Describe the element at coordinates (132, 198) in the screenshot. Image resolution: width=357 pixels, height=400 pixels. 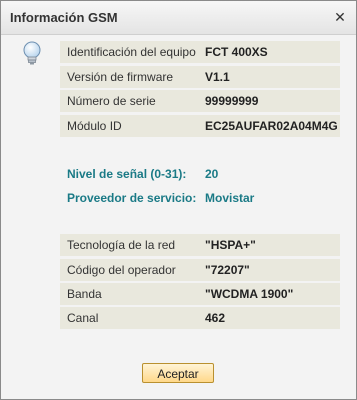
I see `service-provider-label: Proveedor de servicio:` at that location.